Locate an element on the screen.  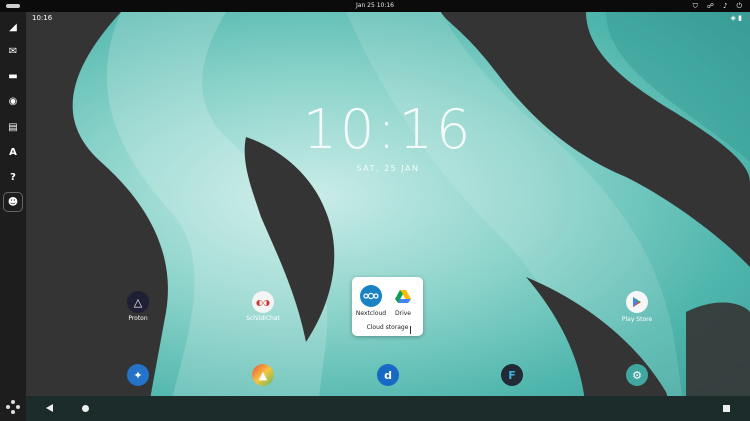
folder-icon: ▬ is located at coordinates (13, 76).